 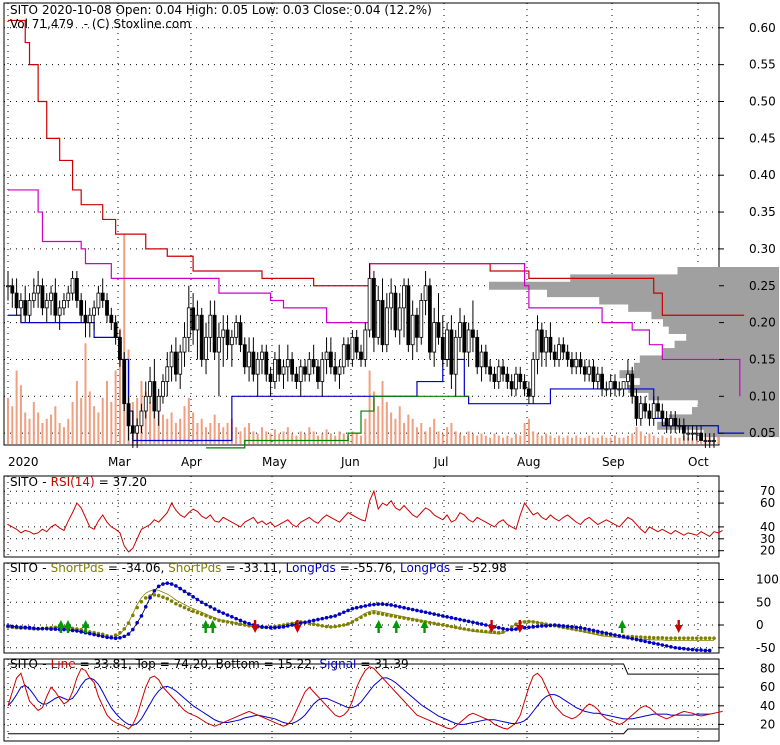 What do you see at coordinates (747, 521) in the screenshot?
I see `rsi-axis: 7060403020` at bounding box center [747, 521].